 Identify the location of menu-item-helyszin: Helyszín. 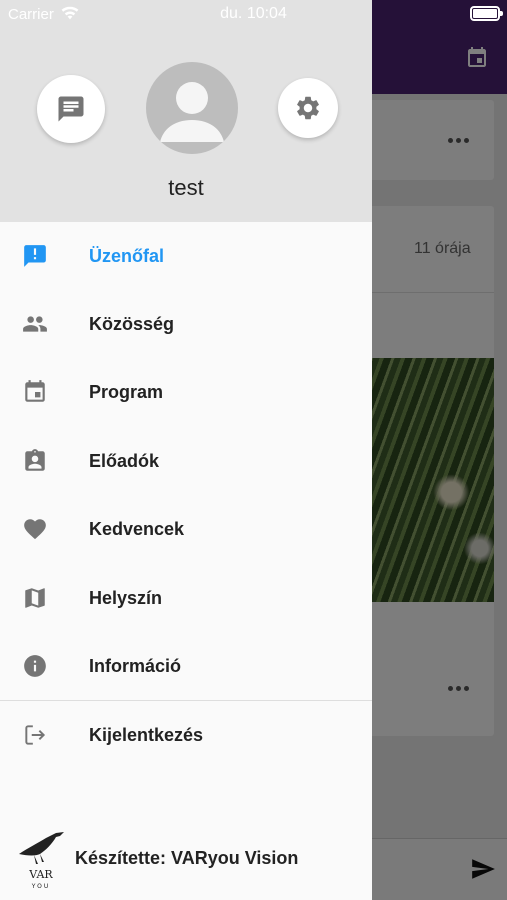
(186, 598).